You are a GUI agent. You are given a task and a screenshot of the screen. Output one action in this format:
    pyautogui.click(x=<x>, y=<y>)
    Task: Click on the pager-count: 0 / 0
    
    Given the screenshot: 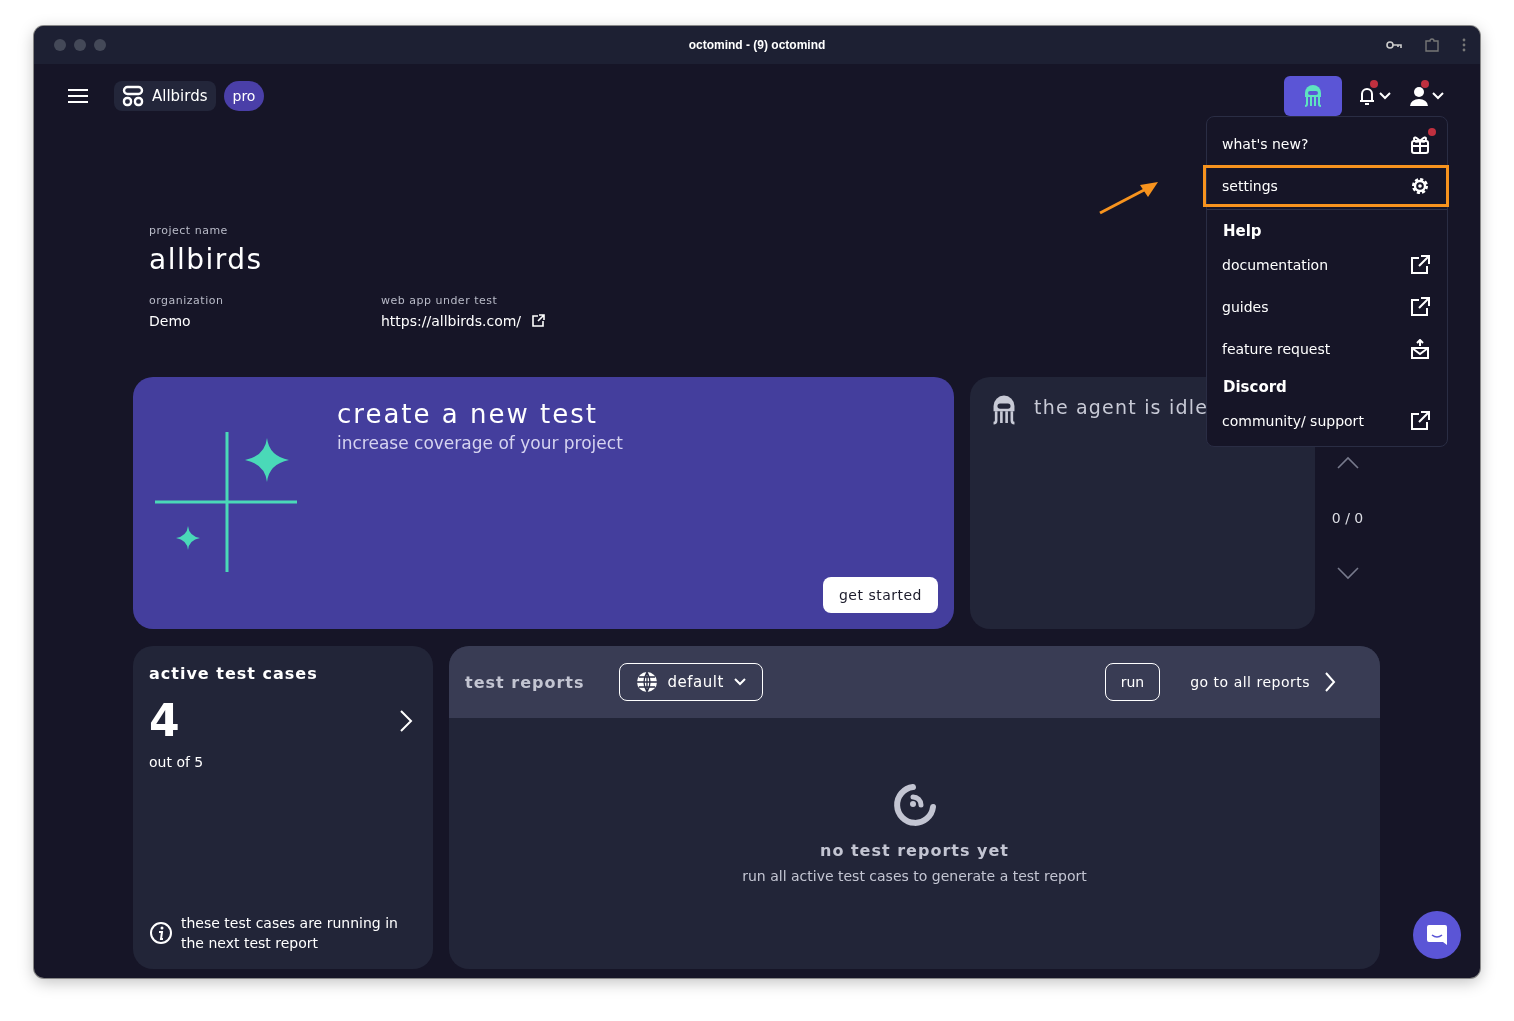 What is the action you would take?
    pyautogui.click(x=1347, y=518)
    